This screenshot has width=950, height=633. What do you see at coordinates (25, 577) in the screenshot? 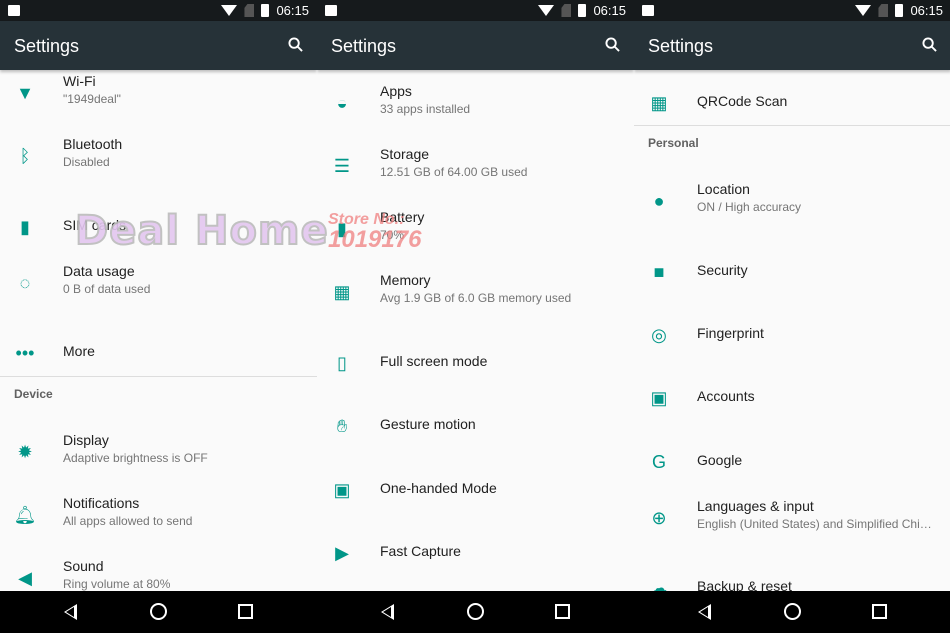
I see `volume-icon: ◀` at bounding box center [25, 577].